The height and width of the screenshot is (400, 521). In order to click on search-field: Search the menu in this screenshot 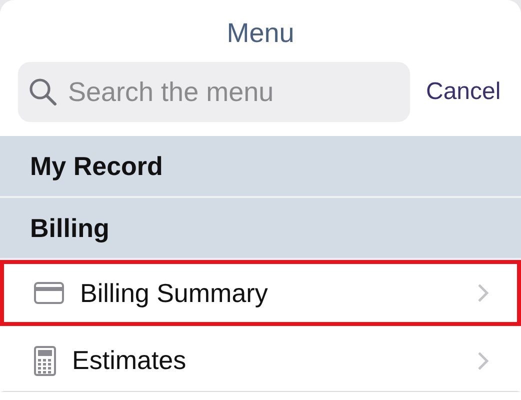, I will do `click(214, 92)`.